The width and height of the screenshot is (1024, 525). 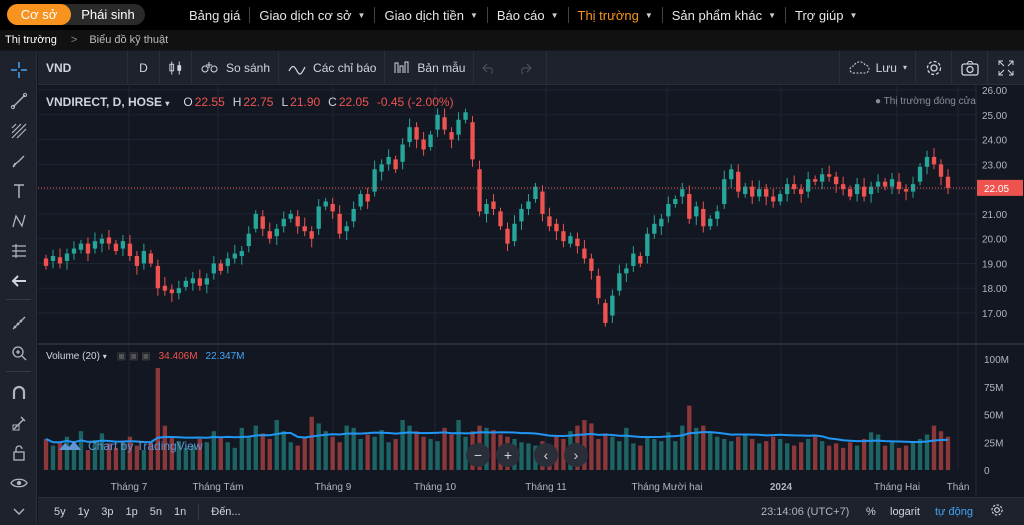 I want to click on undo-button, so click(x=492, y=68).